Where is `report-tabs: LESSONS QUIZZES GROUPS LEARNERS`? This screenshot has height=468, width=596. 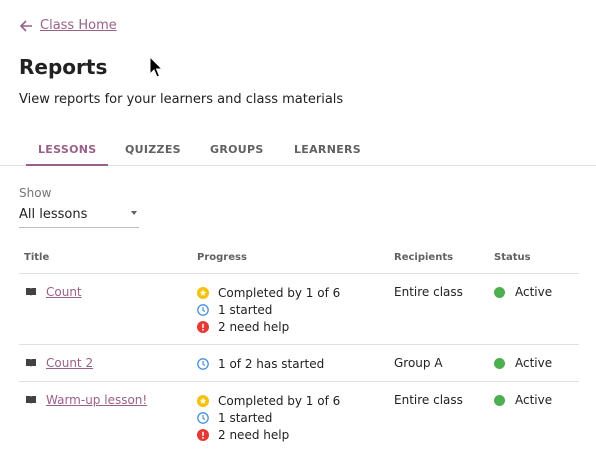 report-tabs: LESSONS QUIZZES GROUPS LEARNERS is located at coordinates (298, 151).